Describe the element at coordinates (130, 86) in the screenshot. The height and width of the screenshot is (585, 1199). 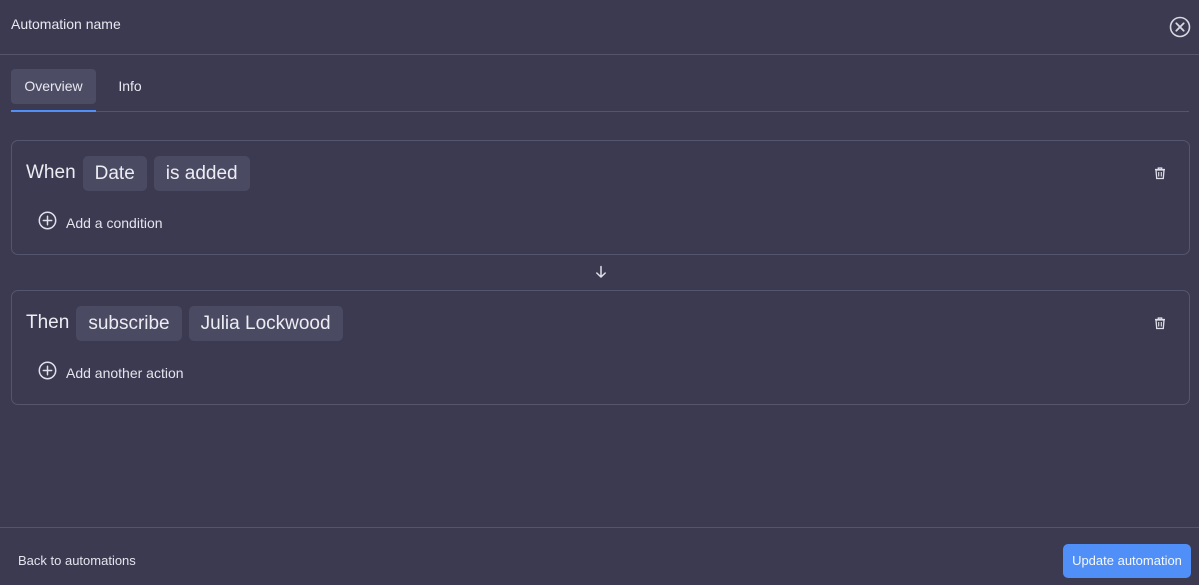
I see `tab-info: Info` at that location.